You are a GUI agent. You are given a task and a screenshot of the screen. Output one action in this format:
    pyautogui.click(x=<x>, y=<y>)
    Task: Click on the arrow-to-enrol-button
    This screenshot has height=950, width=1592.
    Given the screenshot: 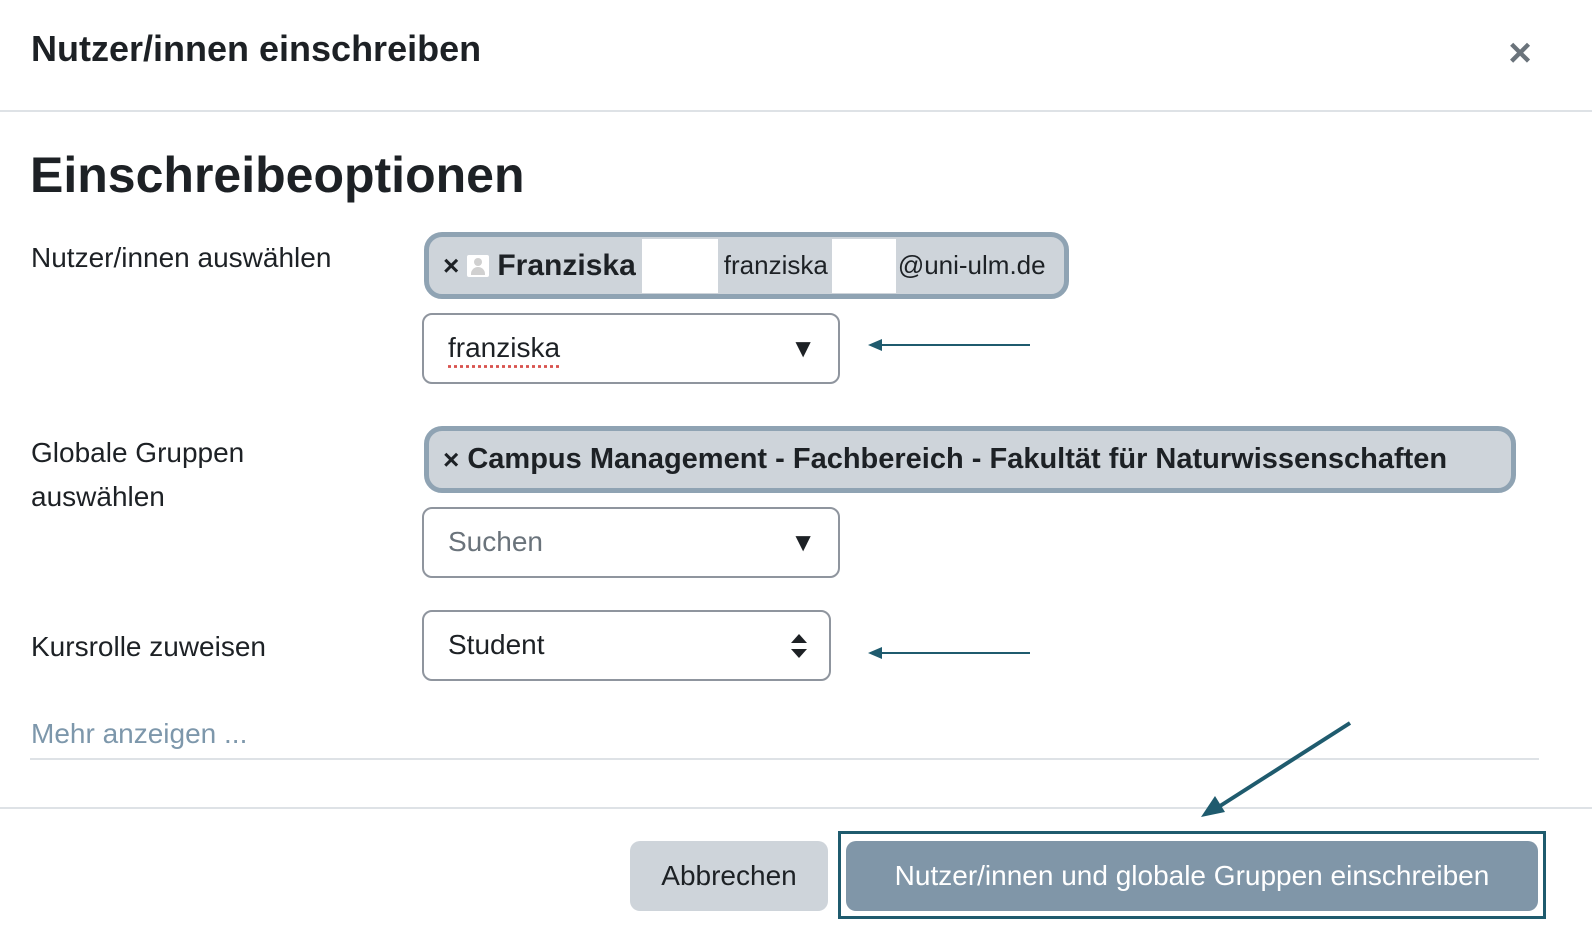 What is the action you would take?
    pyautogui.click(x=1276, y=769)
    